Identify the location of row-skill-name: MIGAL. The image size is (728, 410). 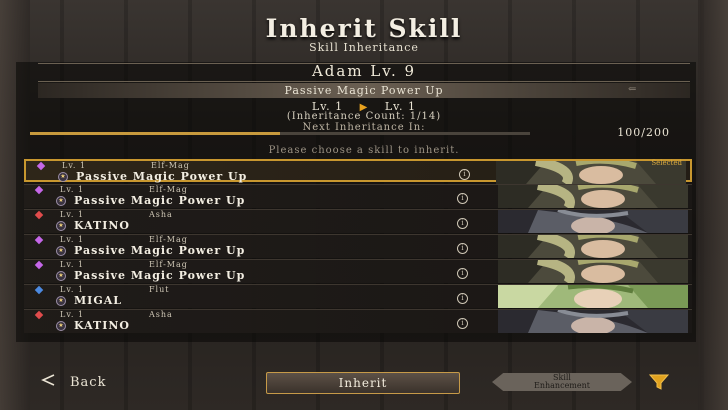
(98, 300).